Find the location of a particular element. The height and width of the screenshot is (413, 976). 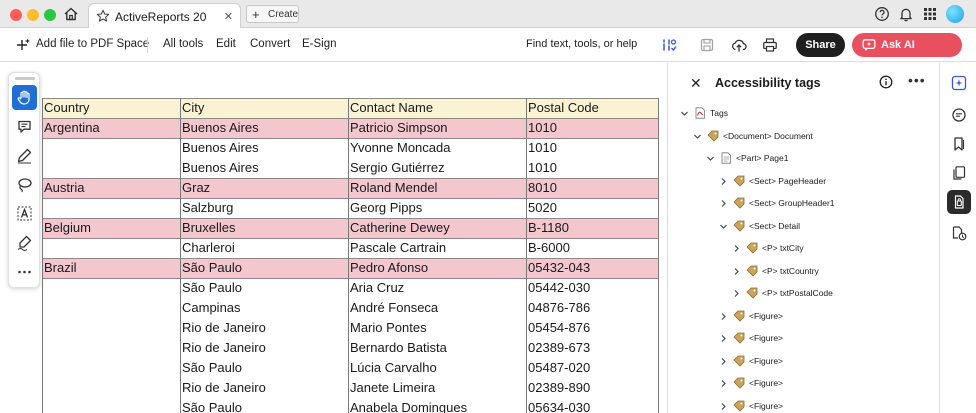

right-rail is located at coordinates (957, 238).